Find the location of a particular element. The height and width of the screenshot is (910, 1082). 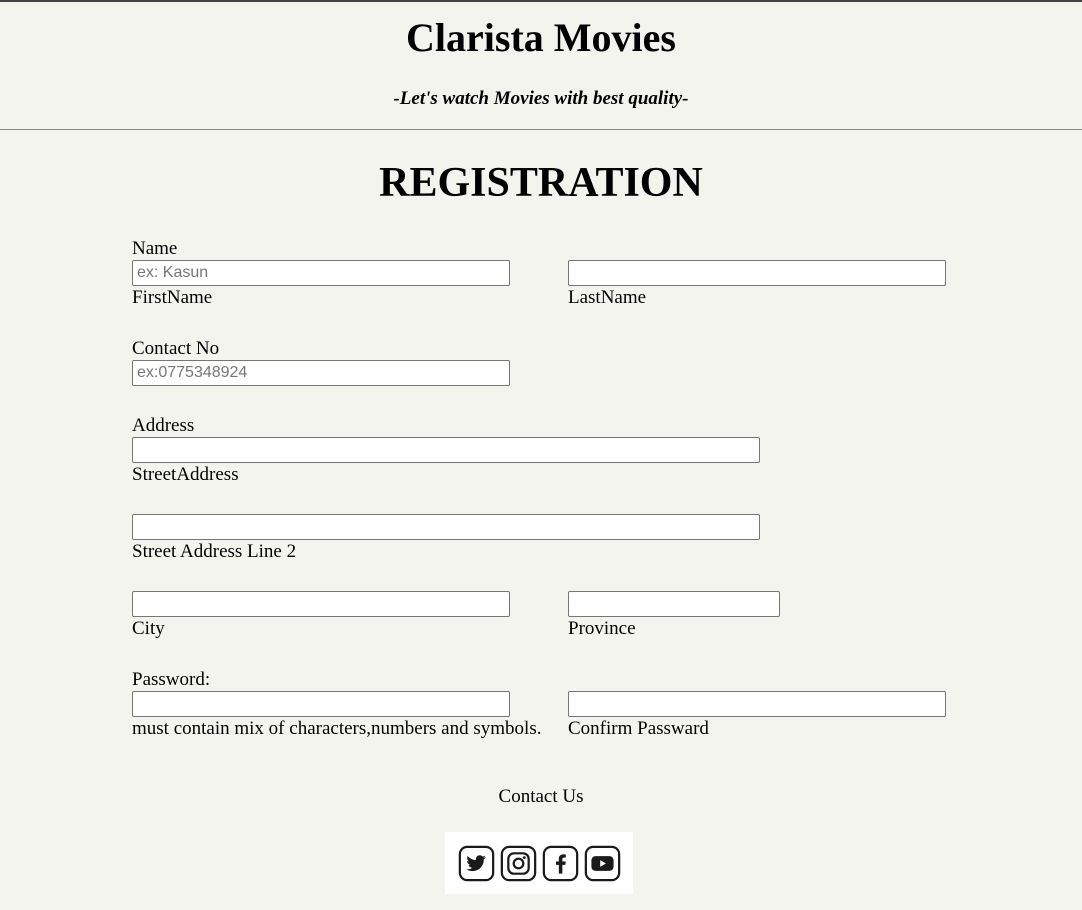

street-address-line2-caption: Street Address Line 2 is located at coordinates (214, 551).